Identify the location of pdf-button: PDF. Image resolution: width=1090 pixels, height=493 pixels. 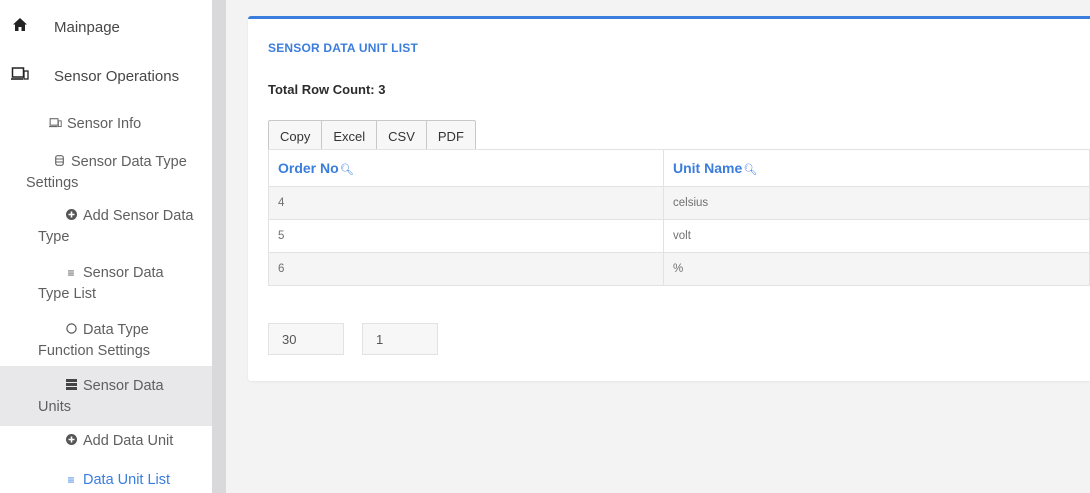
(450, 136).